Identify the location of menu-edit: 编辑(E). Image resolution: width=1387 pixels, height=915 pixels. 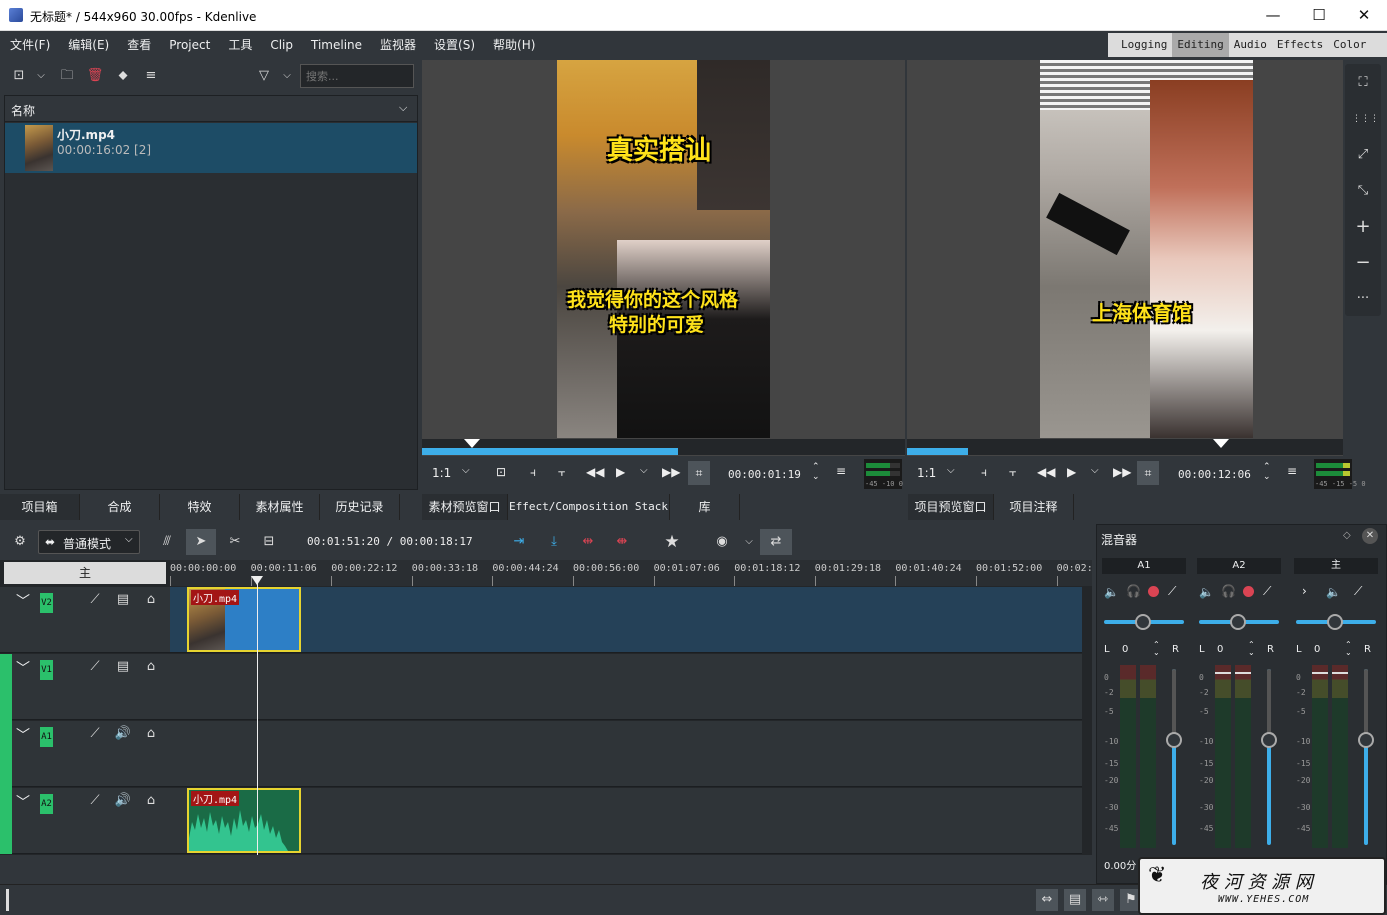
(88, 45).